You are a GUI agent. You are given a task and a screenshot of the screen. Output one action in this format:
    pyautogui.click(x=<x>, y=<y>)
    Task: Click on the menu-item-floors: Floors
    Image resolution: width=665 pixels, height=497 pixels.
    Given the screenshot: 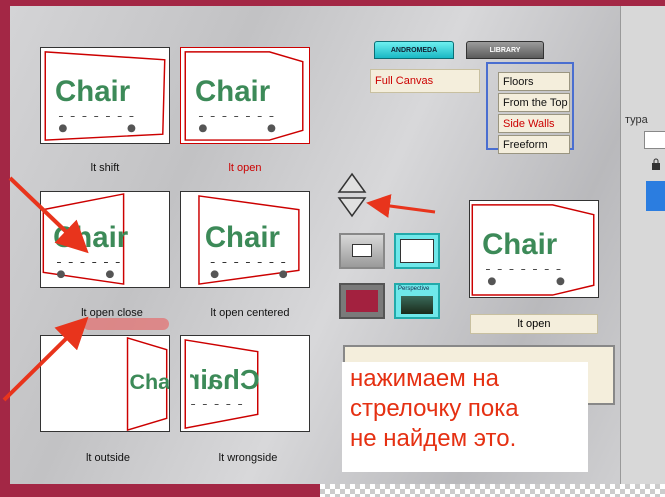 What is the action you would take?
    pyautogui.click(x=534, y=81)
    